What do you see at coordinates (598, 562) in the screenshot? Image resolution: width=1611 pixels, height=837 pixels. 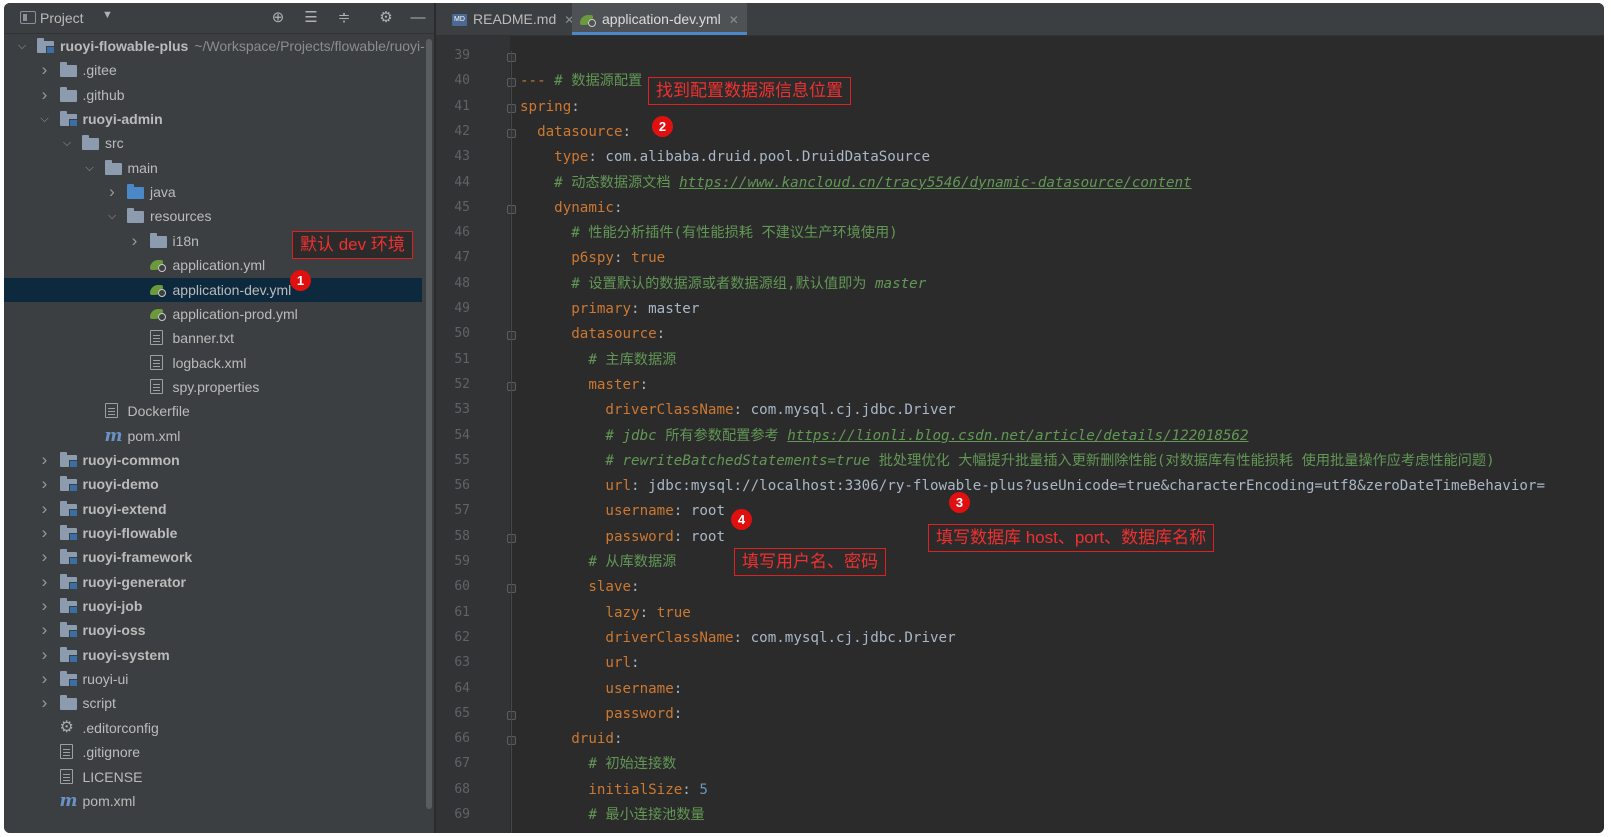 I see `code-line: # 从库数据源` at bounding box center [598, 562].